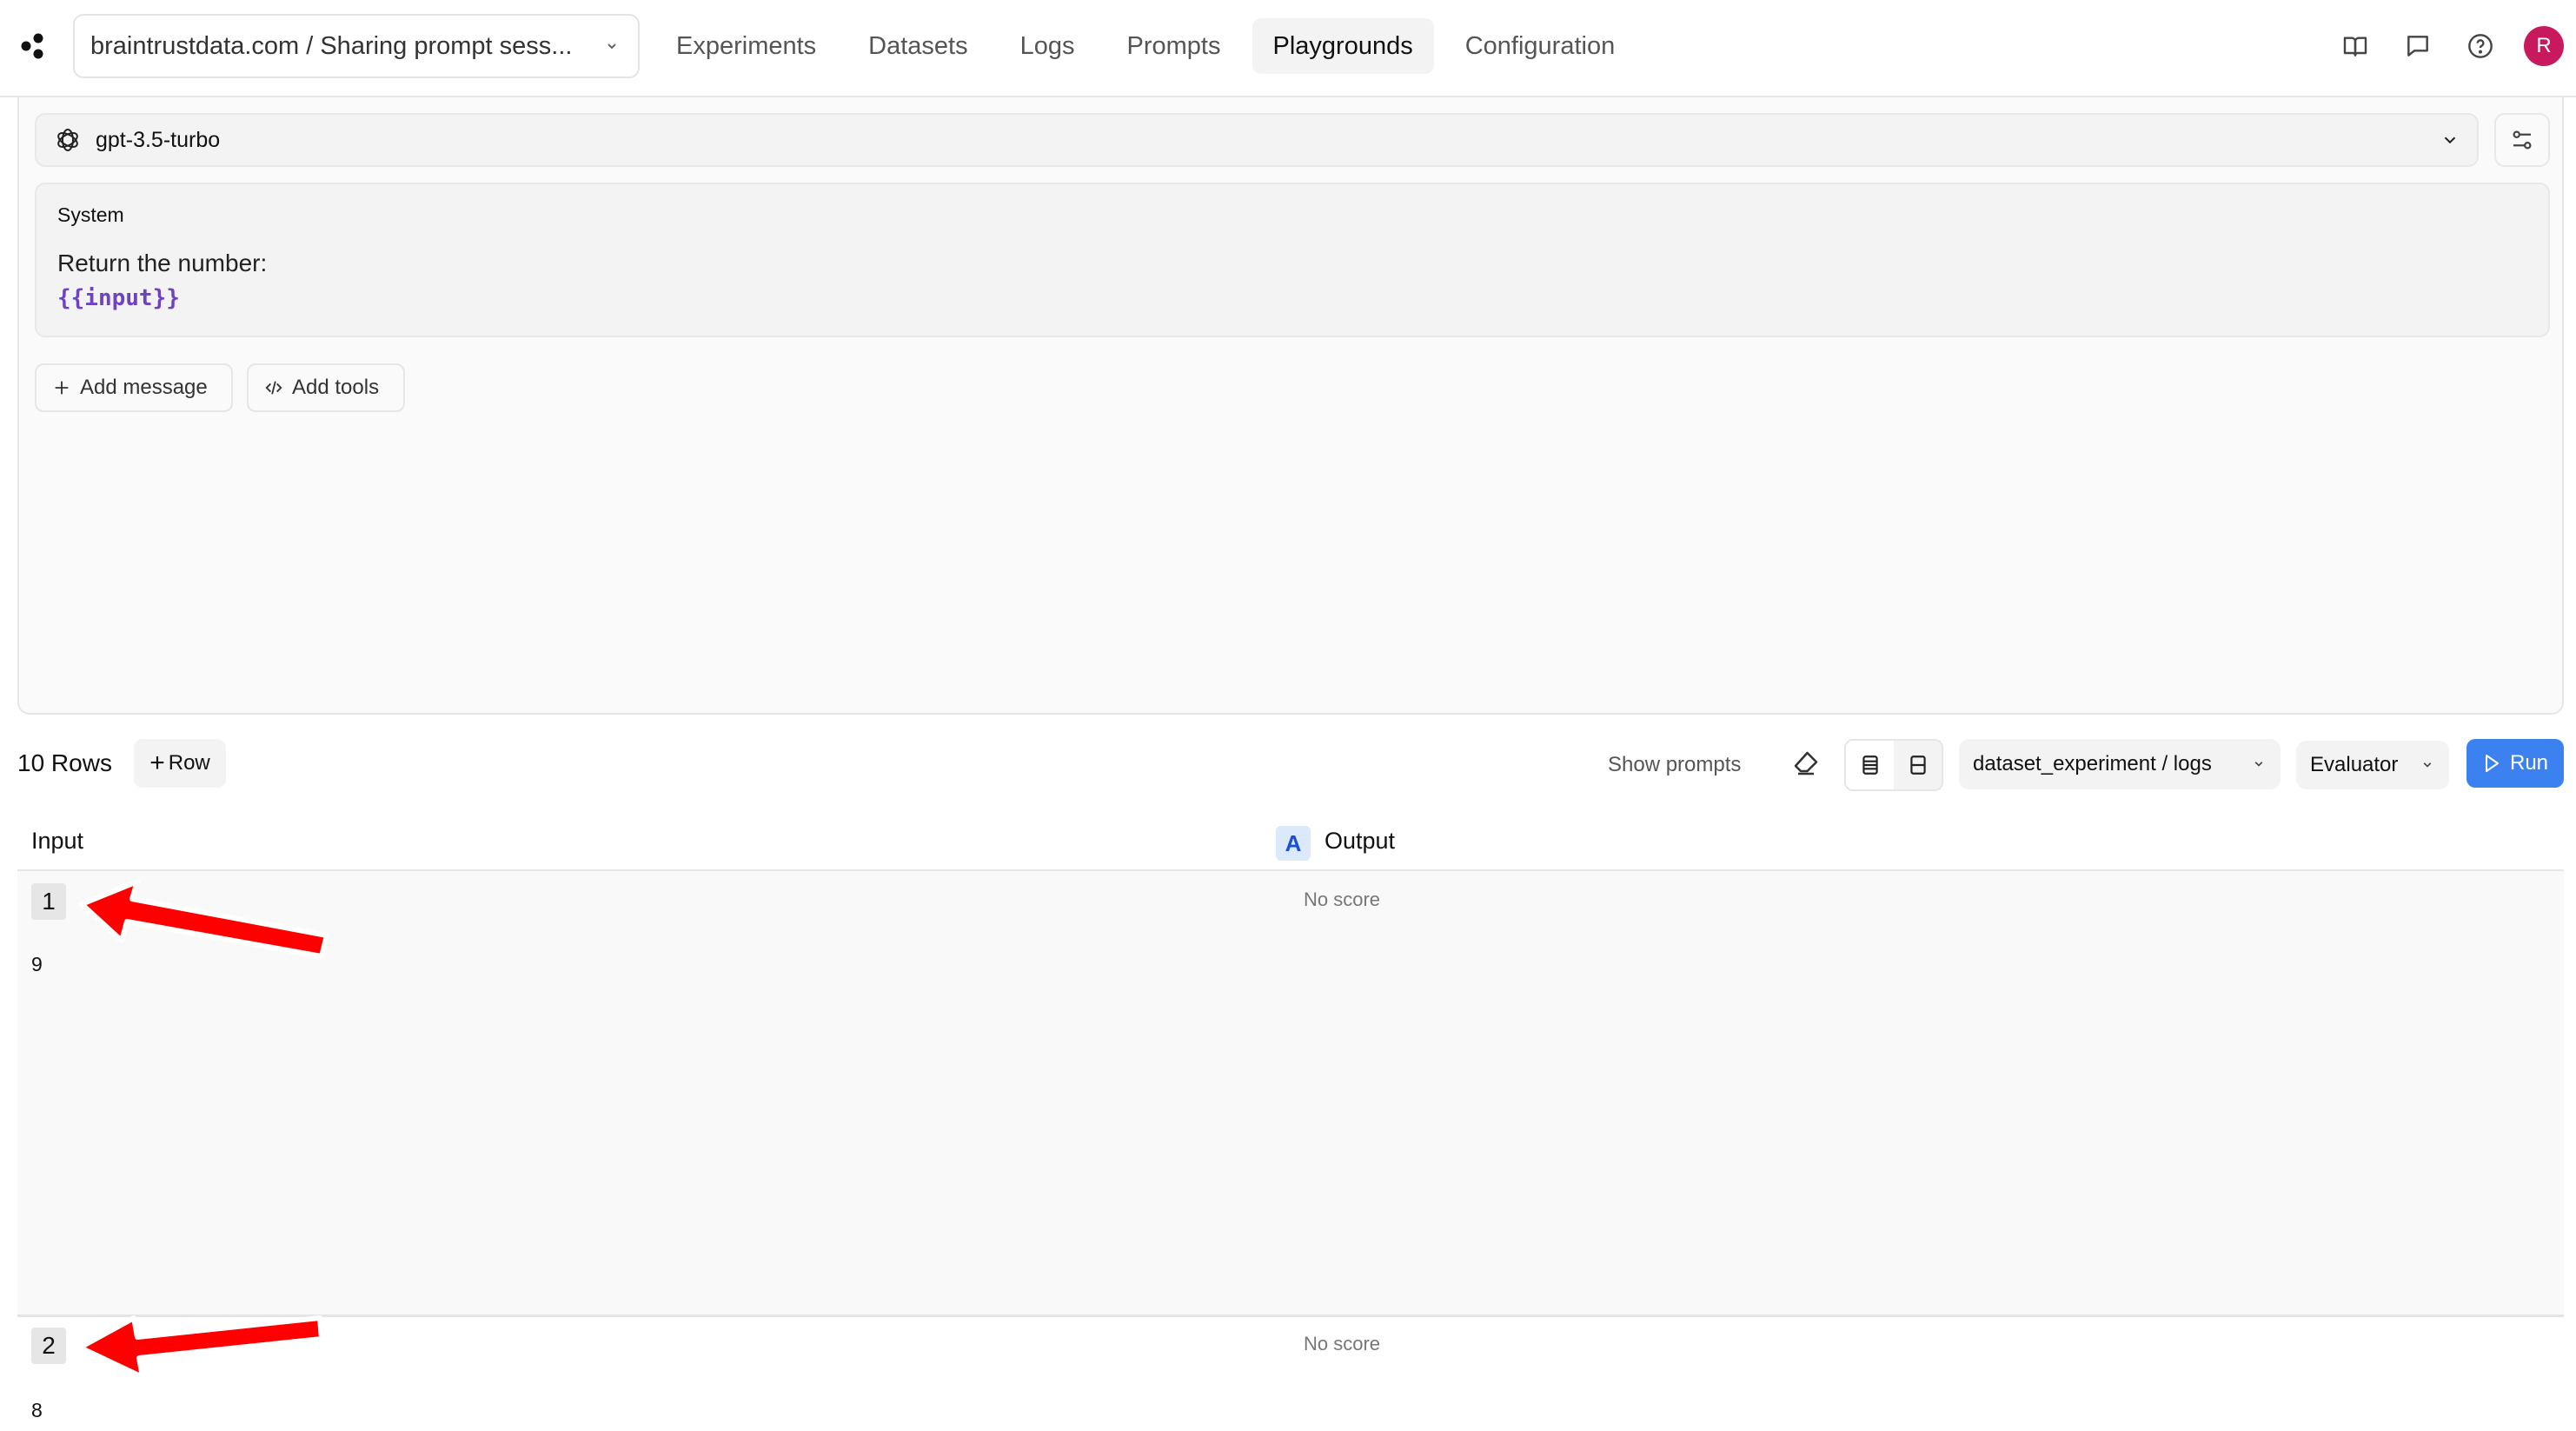 Image resolution: width=2576 pixels, height=1431 pixels. I want to click on show-prompts-toggle: Show prompts, so click(1674, 765).